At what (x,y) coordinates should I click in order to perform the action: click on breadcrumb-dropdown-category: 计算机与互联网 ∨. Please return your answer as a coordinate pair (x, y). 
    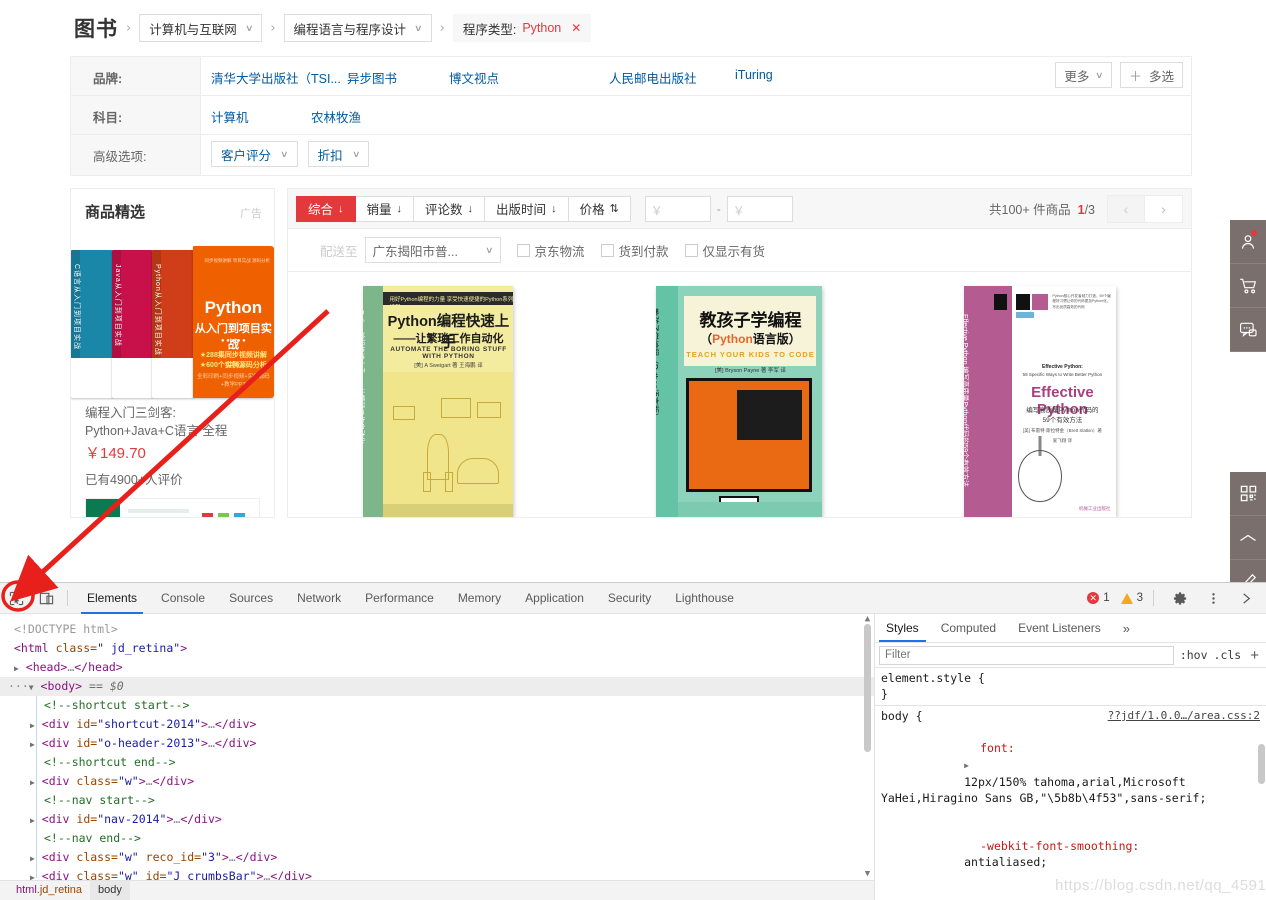
    Looking at the image, I should click on (200, 28).